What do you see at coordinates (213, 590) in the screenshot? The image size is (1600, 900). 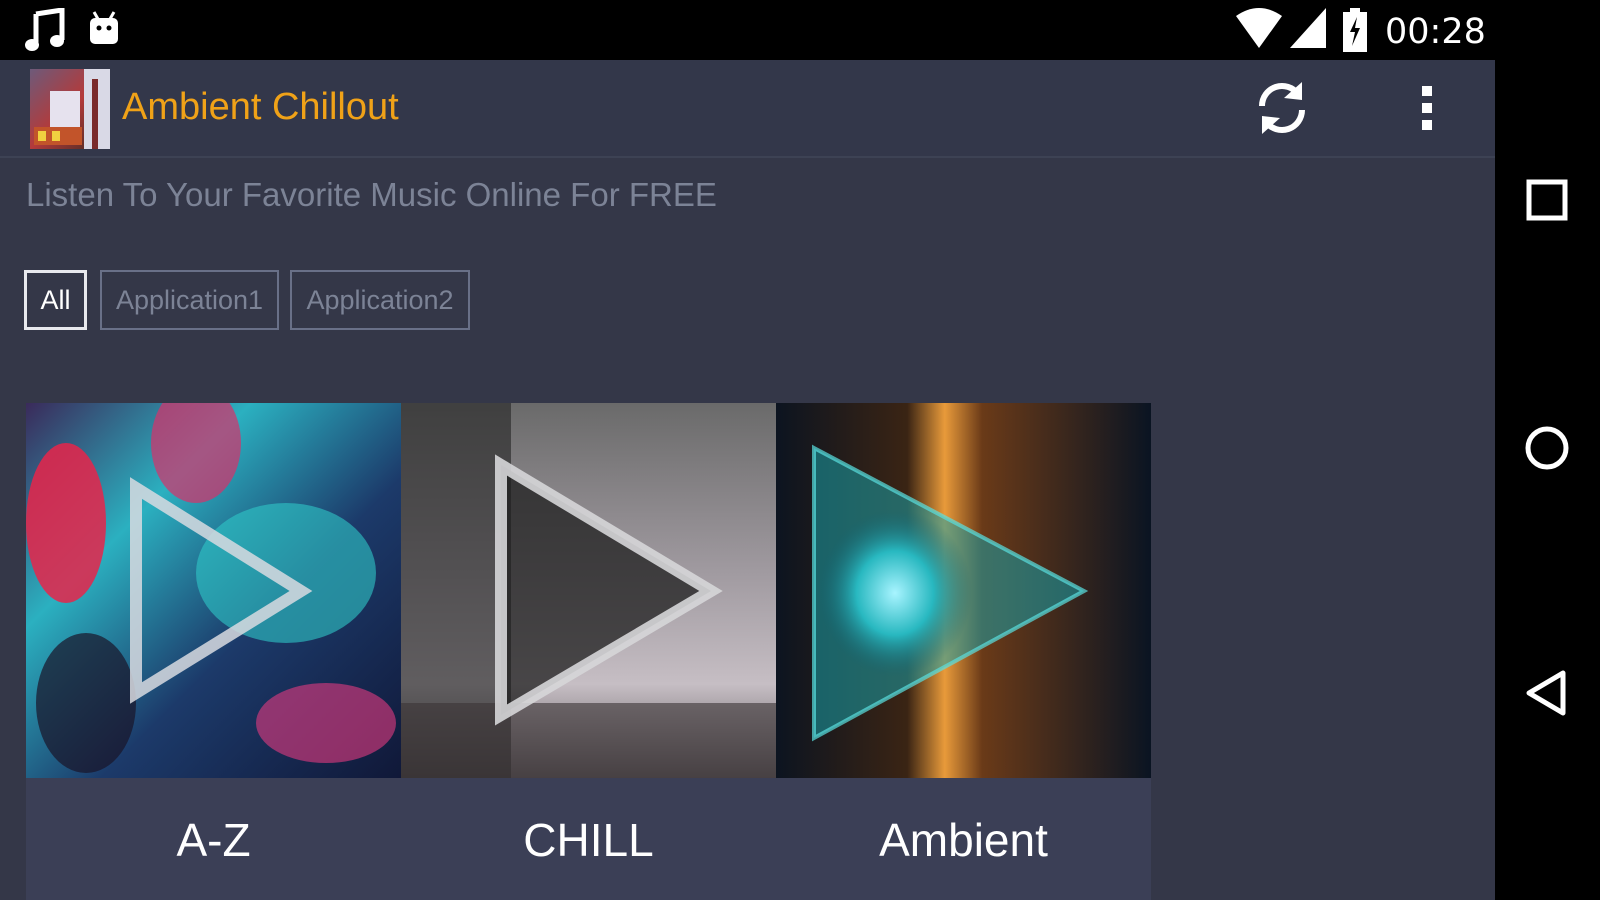 I see `category-thumbnail-az` at bounding box center [213, 590].